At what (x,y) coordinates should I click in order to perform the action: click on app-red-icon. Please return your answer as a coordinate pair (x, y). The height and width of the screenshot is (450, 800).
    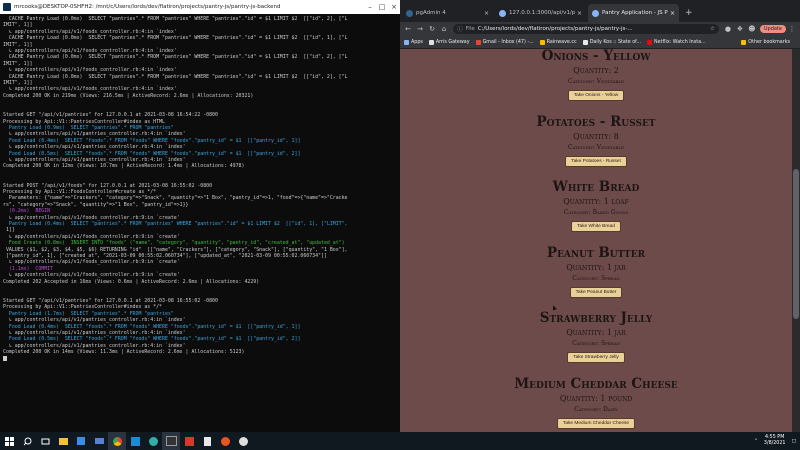
    Looking at the image, I should click on (189, 441).